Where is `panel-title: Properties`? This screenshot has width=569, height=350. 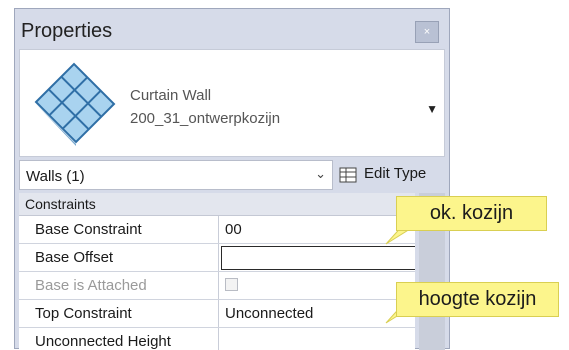 panel-title: Properties is located at coordinates (67, 31).